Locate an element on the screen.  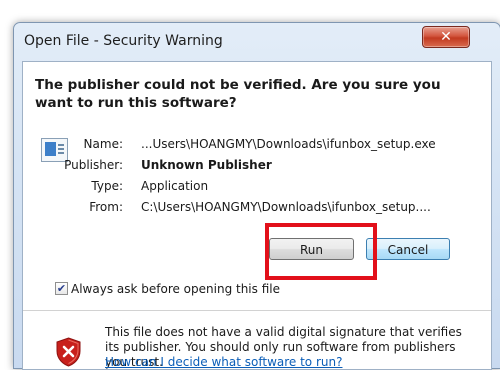
detail-label-type: Type: is located at coordinates (107, 186).